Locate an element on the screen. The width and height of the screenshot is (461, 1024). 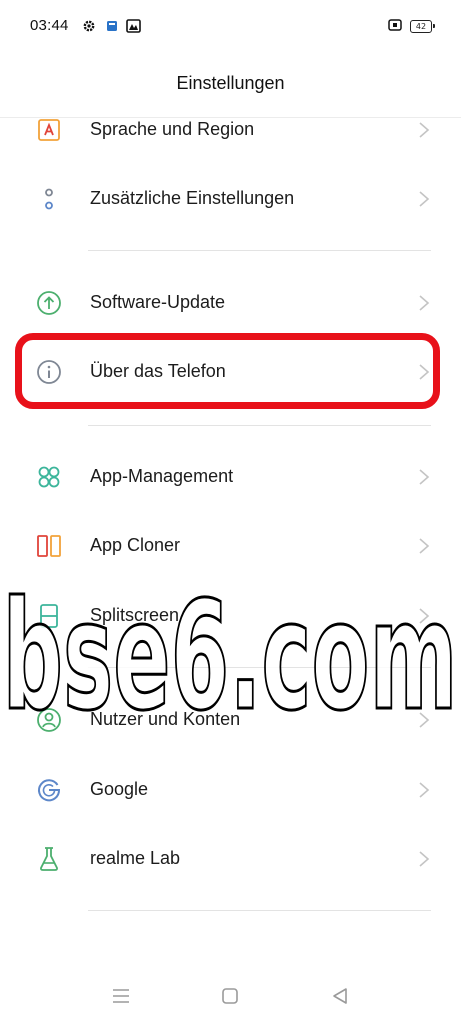
back-icon is located at coordinates (340, 996).